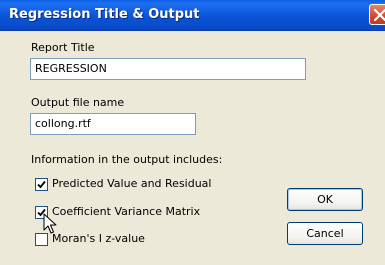  Describe the element at coordinates (113, 124) in the screenshot. I see `output-file-input: collong.rtf` at that location.